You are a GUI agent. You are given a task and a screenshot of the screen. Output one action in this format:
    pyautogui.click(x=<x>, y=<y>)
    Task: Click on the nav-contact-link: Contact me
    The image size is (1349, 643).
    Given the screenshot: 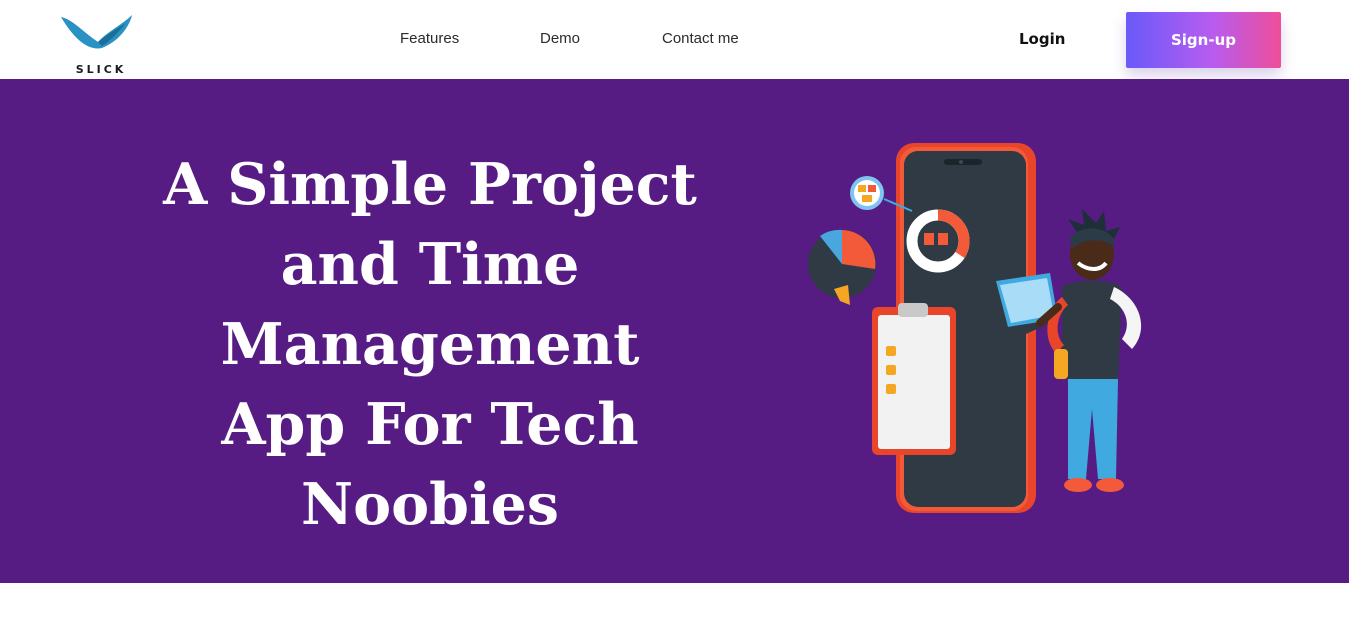 What is the action you would take?
    pyautogui.click(x=700, y=38)
    